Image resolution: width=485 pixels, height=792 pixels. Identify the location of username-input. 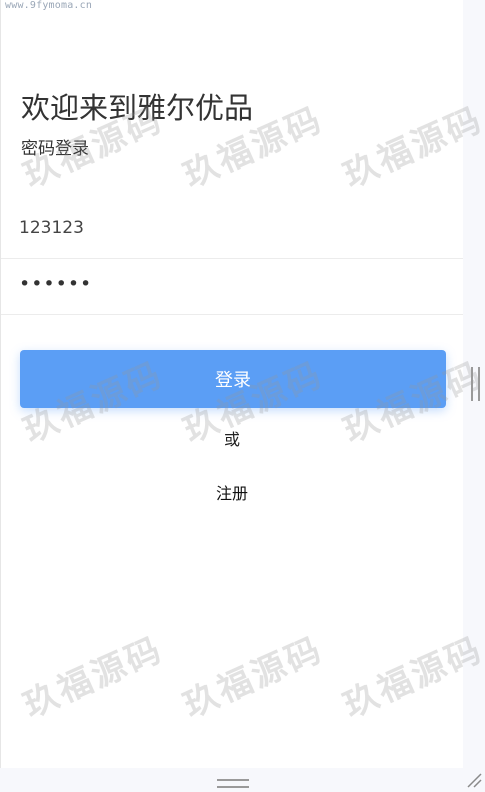
(234, 228).